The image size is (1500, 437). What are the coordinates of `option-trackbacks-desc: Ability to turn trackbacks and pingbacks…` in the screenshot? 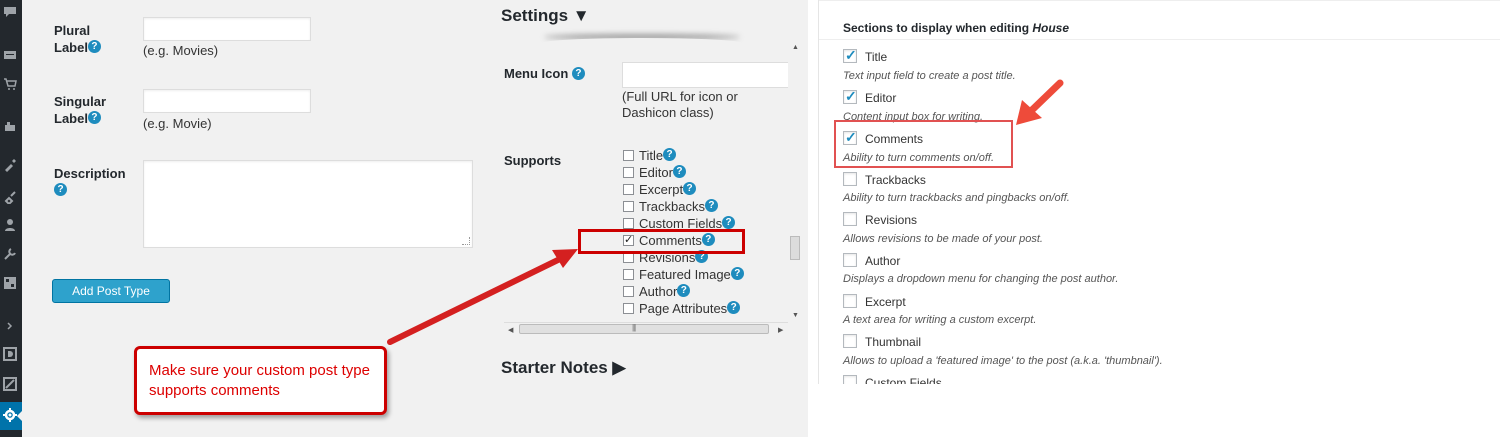 It's located at (956, 198).